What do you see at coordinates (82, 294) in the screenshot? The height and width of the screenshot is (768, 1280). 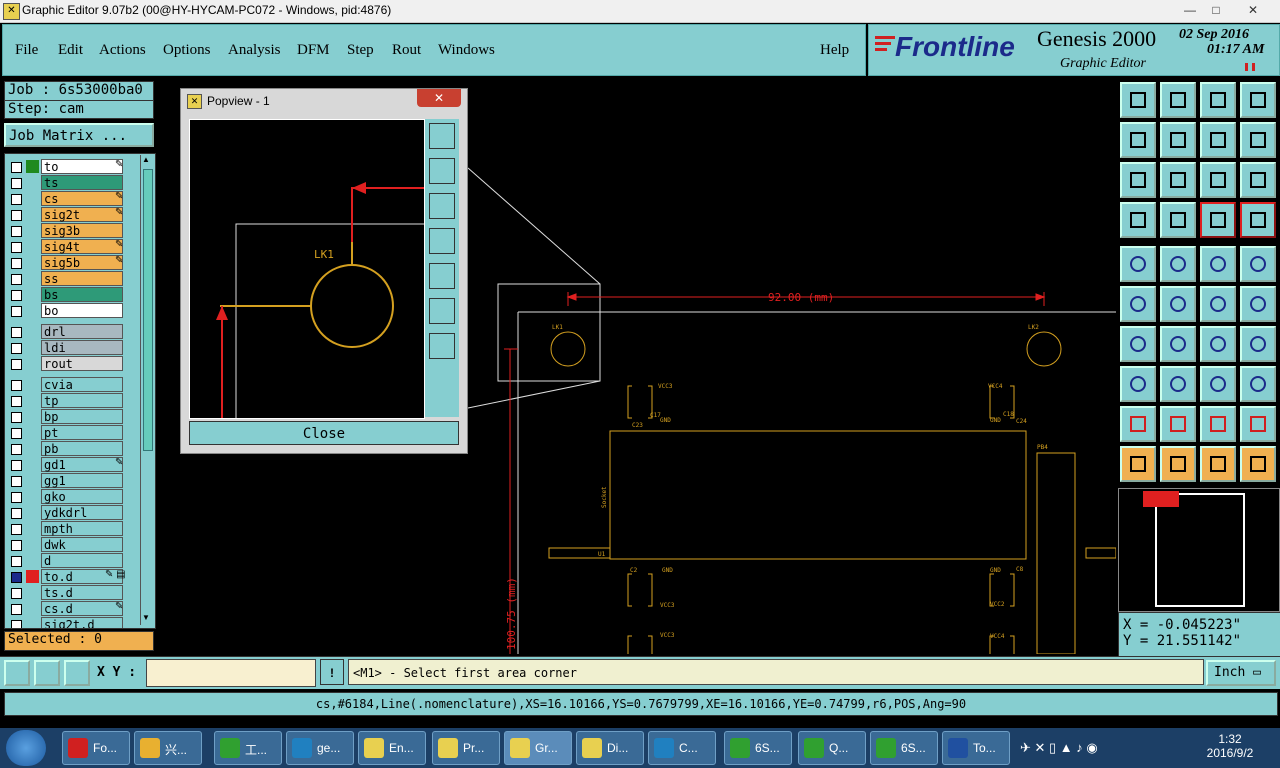 I see `layer-name: bs` at bounding box center [82, 294].